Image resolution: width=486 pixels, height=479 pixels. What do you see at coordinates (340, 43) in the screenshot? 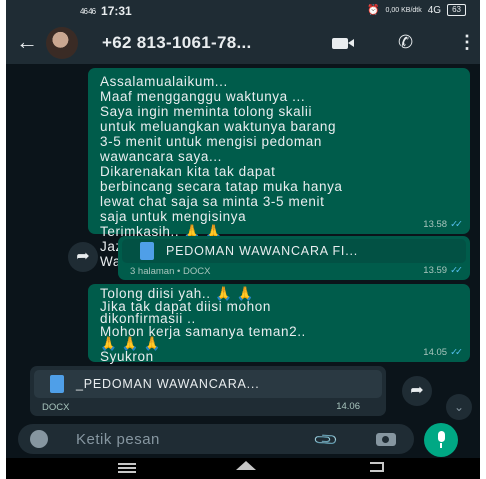
I see `video-call-icon` at bounding box center [340, 43].